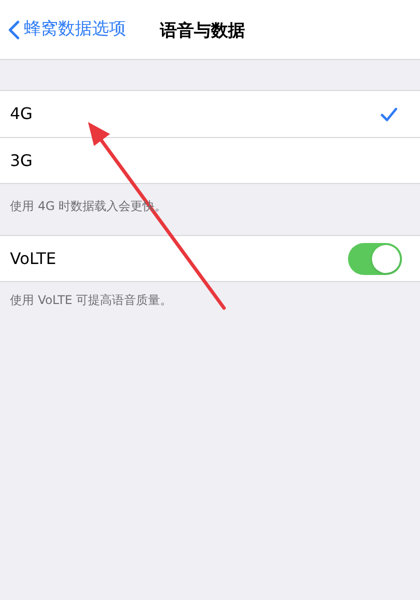  I want to click on checkmark-icon, so click(389, 114).